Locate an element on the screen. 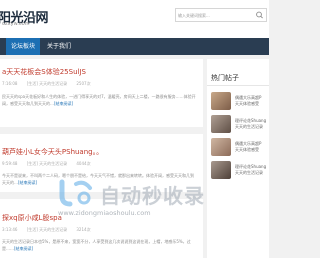 This screenshot has width=320, height=258. search-box is located at coordinates (221, 15).